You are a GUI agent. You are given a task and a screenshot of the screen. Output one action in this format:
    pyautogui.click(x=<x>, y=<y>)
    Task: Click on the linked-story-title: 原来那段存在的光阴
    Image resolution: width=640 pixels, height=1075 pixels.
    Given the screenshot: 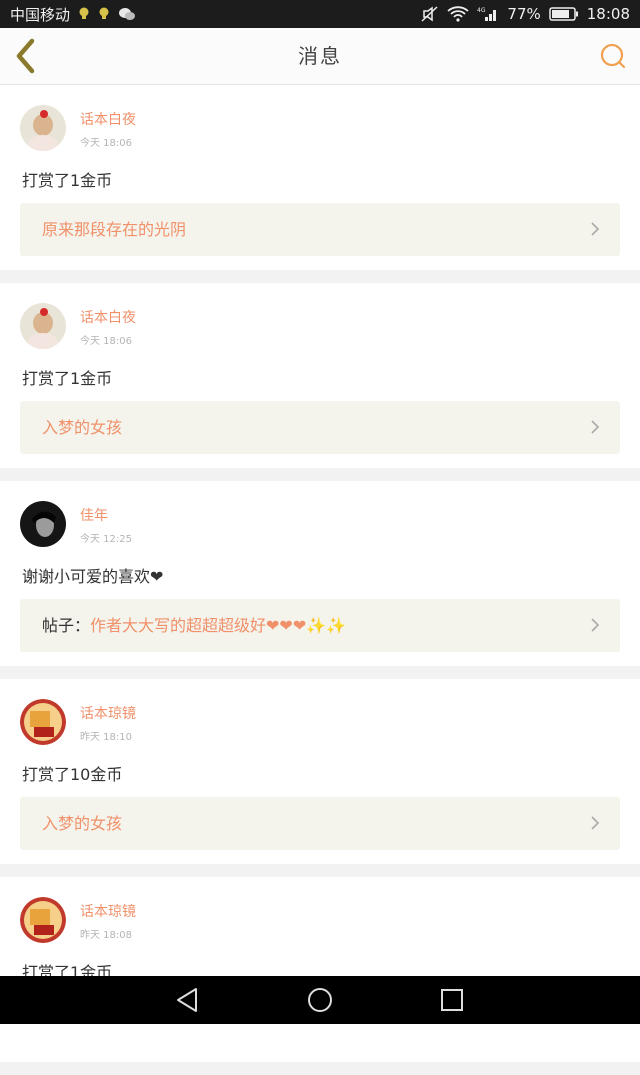 What is the action you would take?
    pyautogui.click(x=114, y=229)
    